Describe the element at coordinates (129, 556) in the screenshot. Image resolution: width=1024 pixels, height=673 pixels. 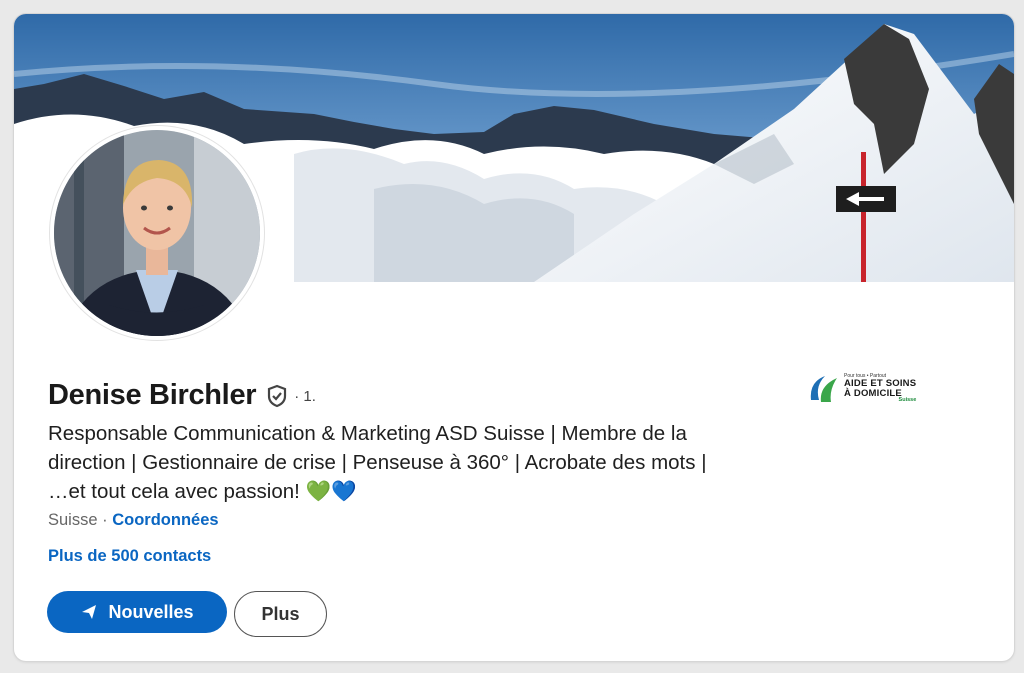
I see `connections-link: Plus de 500 contacts` at that location.